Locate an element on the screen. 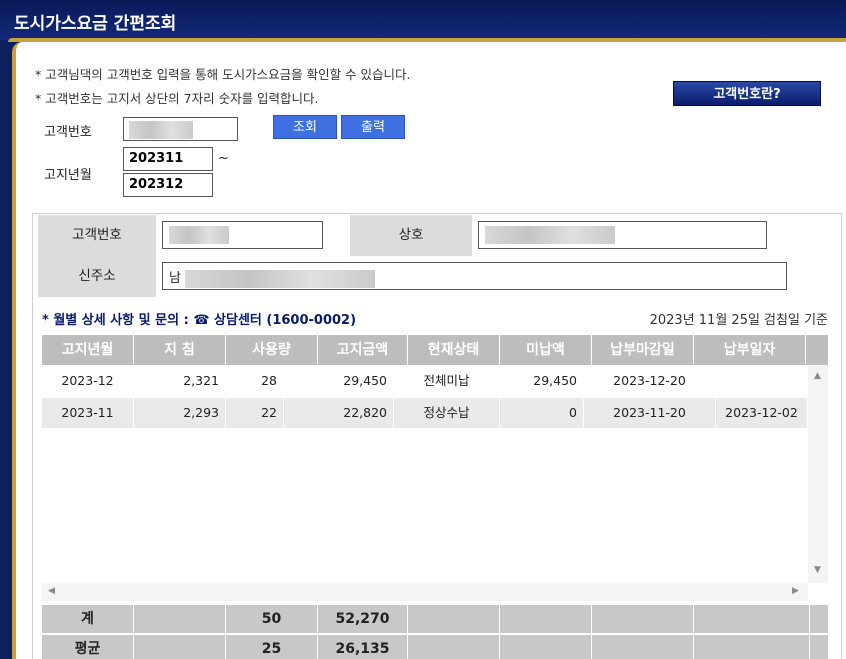 The width and height of the screenshot is (846, 659). address-text: 남 is located at coordinates (175, 278).